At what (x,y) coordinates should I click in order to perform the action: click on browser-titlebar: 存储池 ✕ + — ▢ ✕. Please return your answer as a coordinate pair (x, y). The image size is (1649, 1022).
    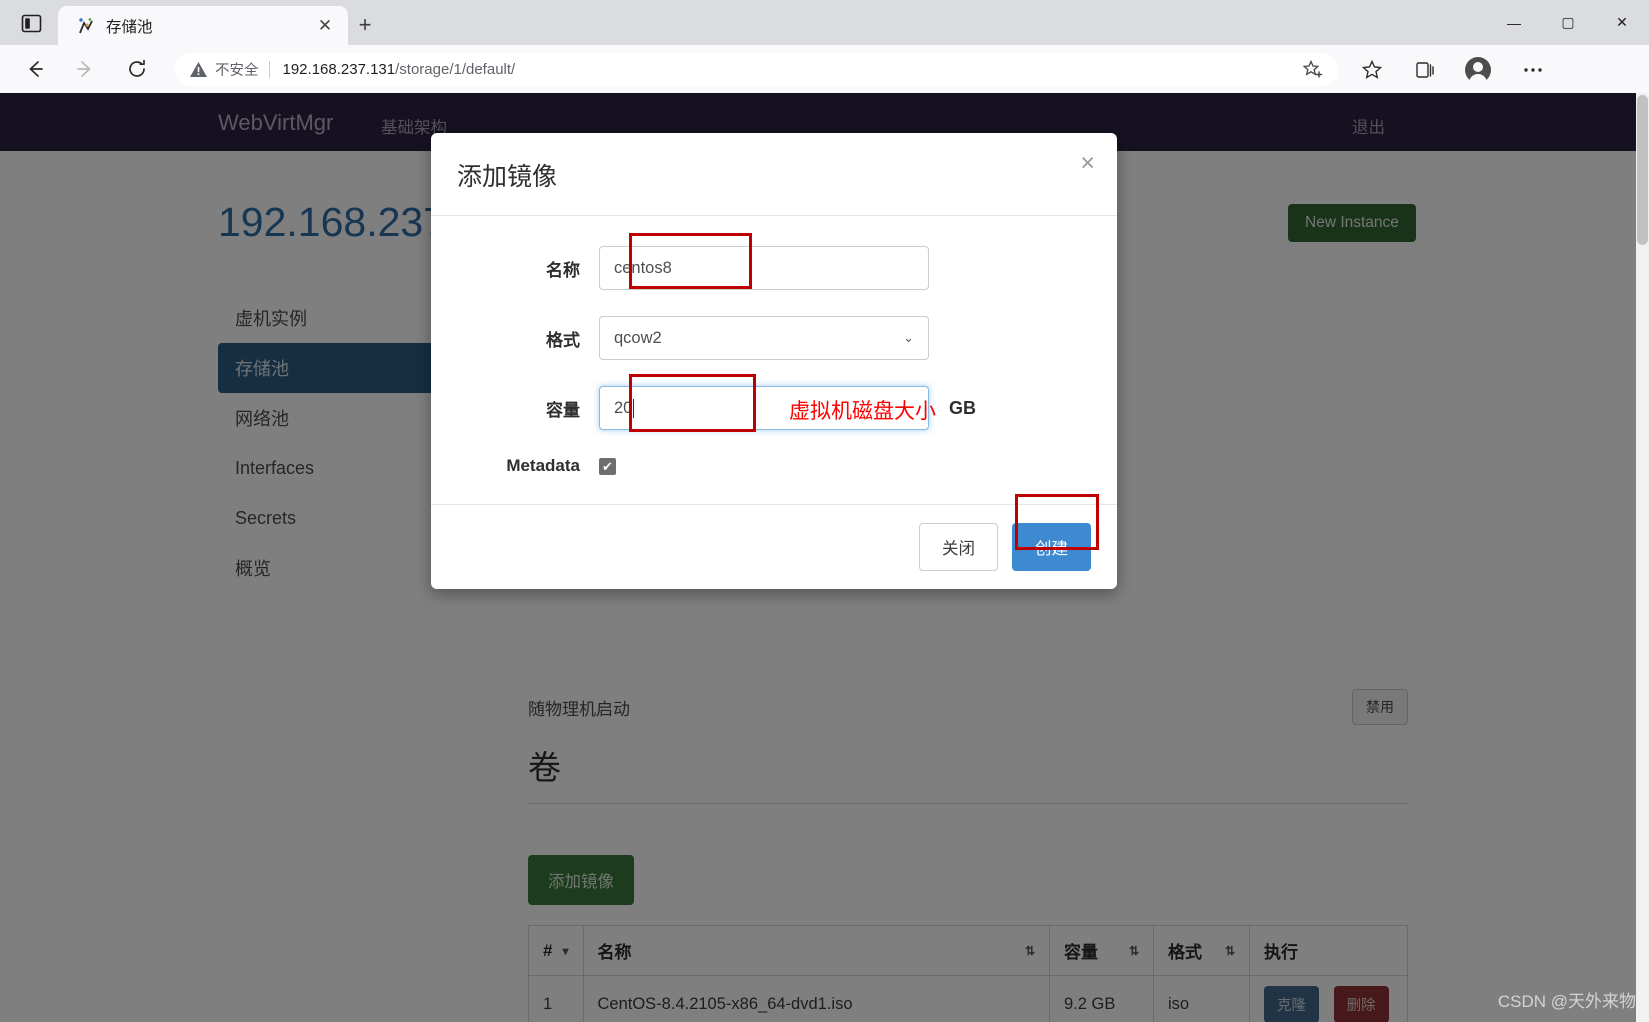
    Looking at the image, I should click on (824, 22).